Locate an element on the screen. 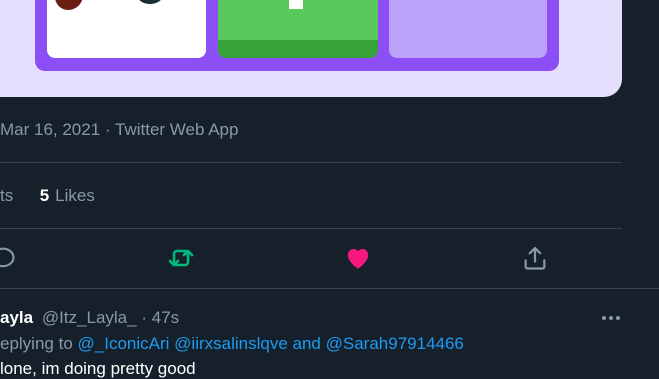  reply-header: ayla @Itz_Layla_ · 47s is located at coordinates (89, 318).